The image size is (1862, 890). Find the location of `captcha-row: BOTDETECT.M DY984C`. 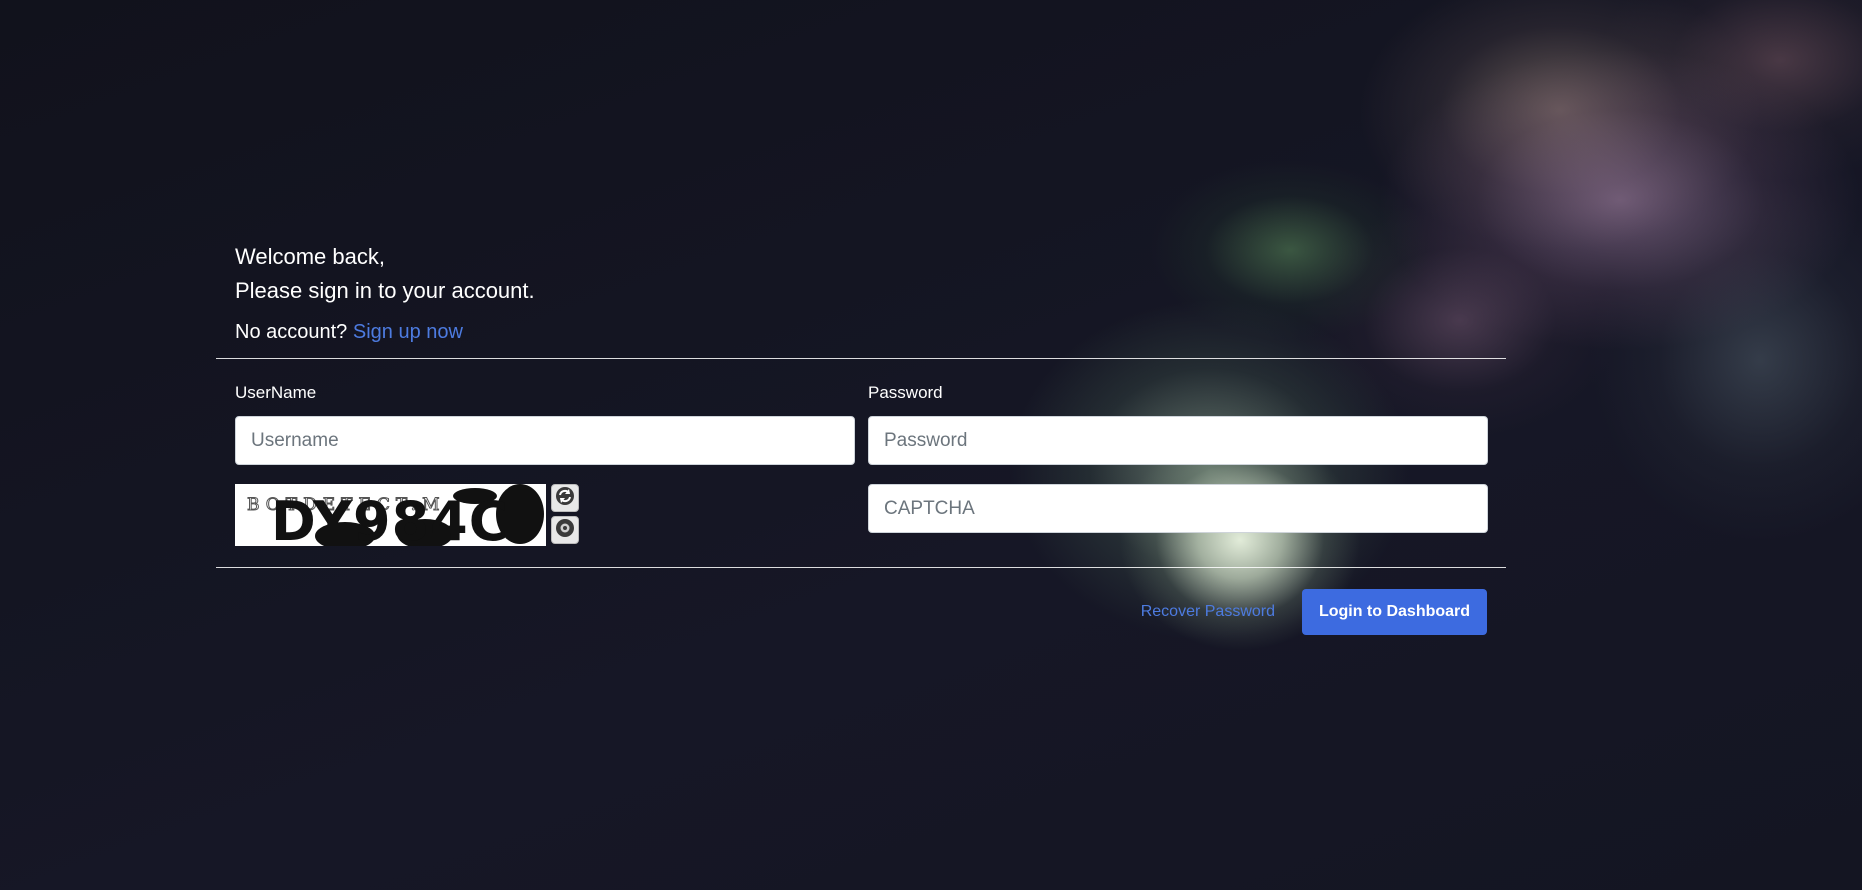

captcha-row: BOTDETECT.M DY984C is located at coordinates (861, 515).